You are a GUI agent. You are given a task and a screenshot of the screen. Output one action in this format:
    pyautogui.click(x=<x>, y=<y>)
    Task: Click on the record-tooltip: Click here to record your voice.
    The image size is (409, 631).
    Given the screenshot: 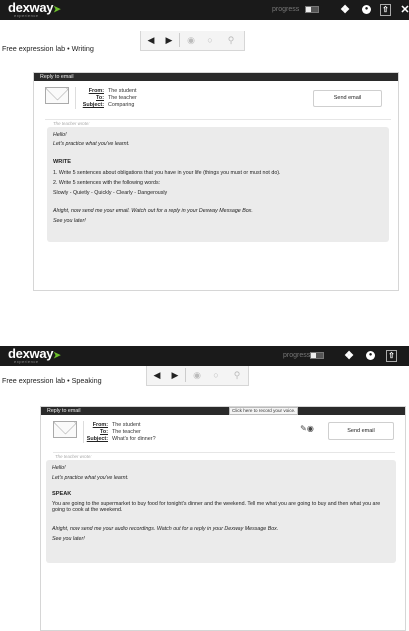 What is the action you would take?
    pyautogui.click(x=264, y=411)
    